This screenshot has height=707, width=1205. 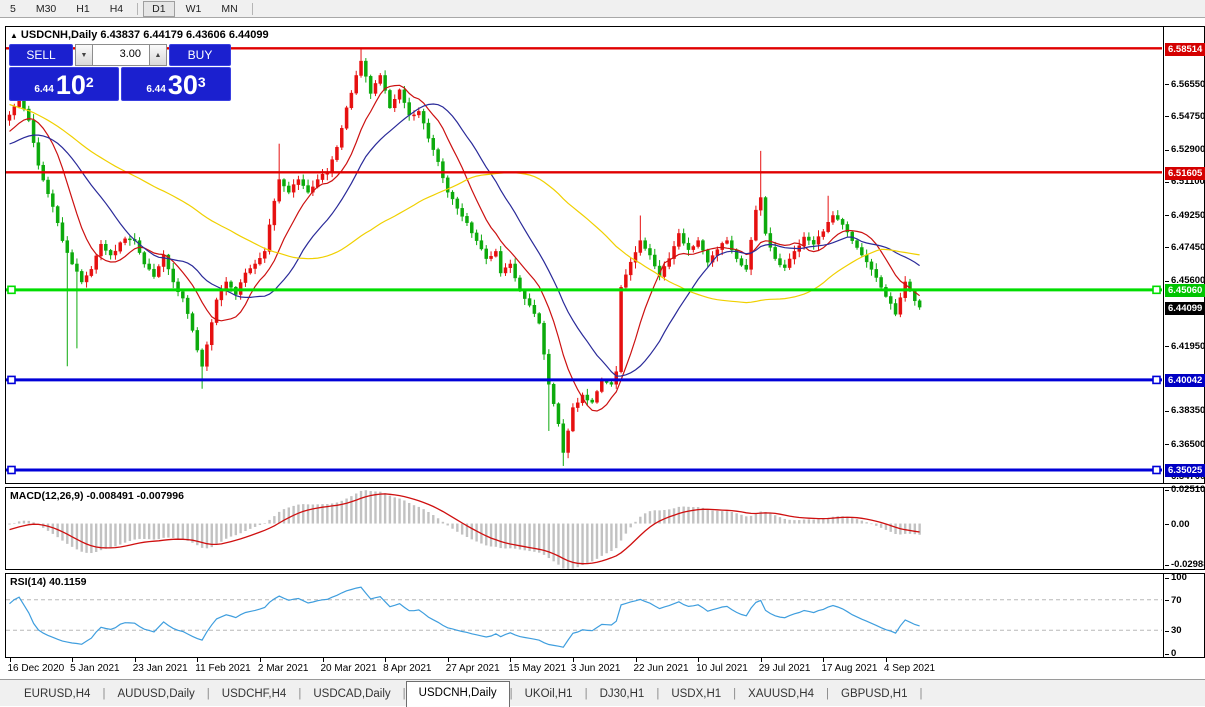 What do you see at coordinates (254, 695) in the screenshot?
I see `tab-usdchf-h4: USDCHF,H4` at bounding box center [254, 695].